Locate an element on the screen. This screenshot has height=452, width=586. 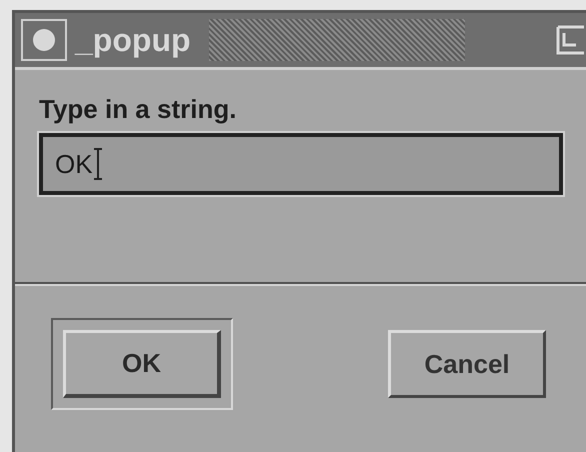
prompt-label: Type in a string. is located at coordinates (138, 109).